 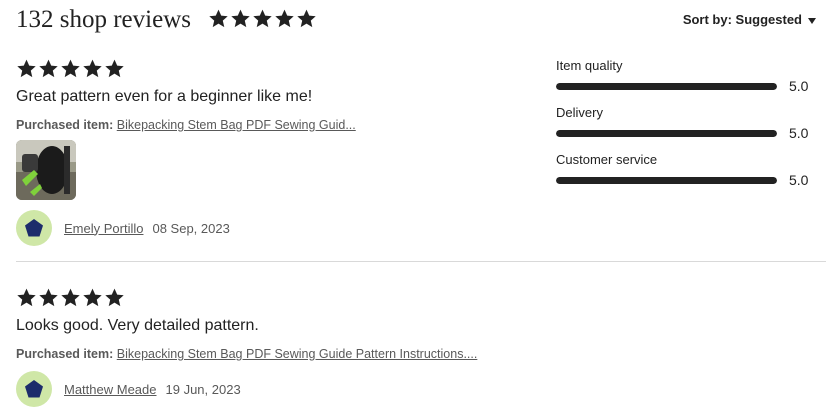 I want to click on shop-rating-stars, so click(x=262, y=18).